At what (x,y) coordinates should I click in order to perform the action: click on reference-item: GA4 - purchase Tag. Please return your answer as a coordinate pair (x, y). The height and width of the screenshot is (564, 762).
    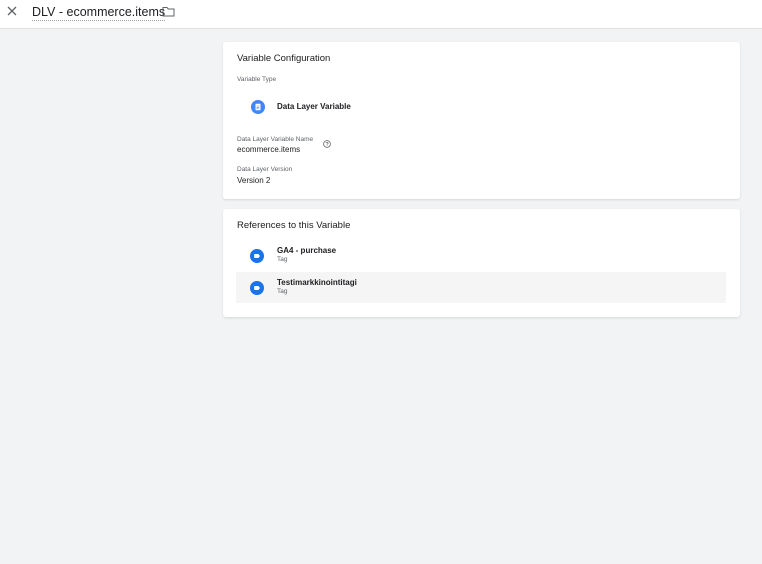
    Looking at the image, I should click on (481, 255).